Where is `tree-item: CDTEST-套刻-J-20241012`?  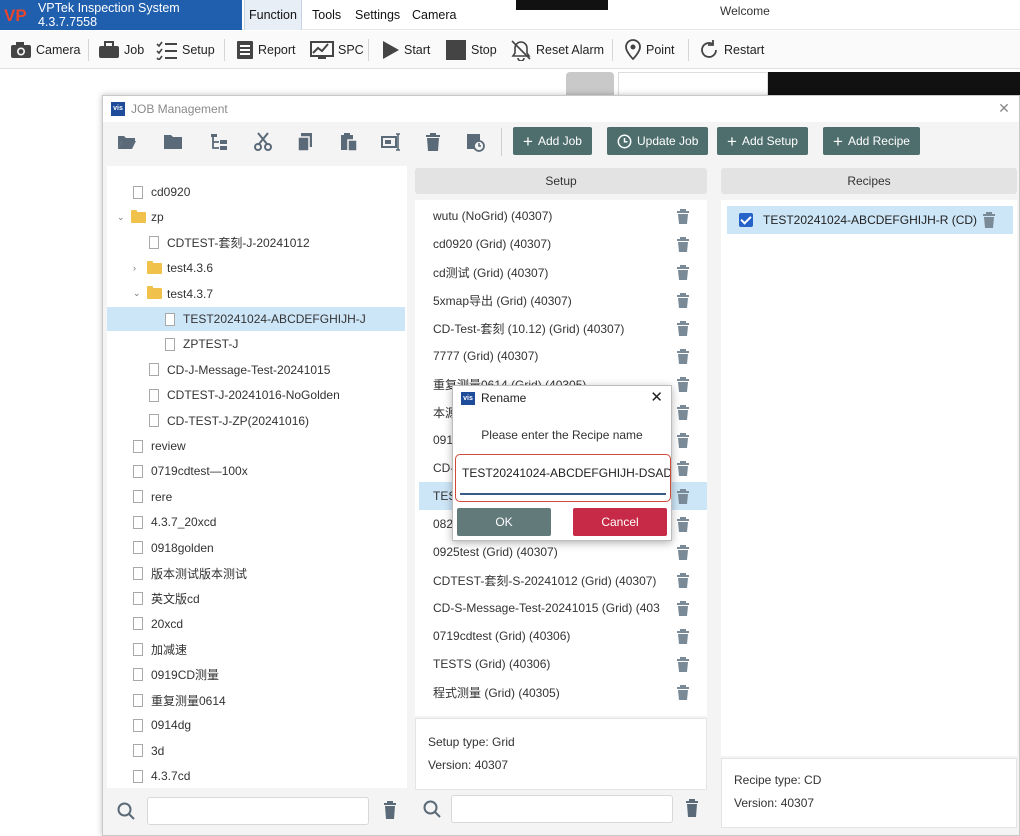
tree-item: CDTEST-套刻-J-20241012 is located at coordinates (256, 243).